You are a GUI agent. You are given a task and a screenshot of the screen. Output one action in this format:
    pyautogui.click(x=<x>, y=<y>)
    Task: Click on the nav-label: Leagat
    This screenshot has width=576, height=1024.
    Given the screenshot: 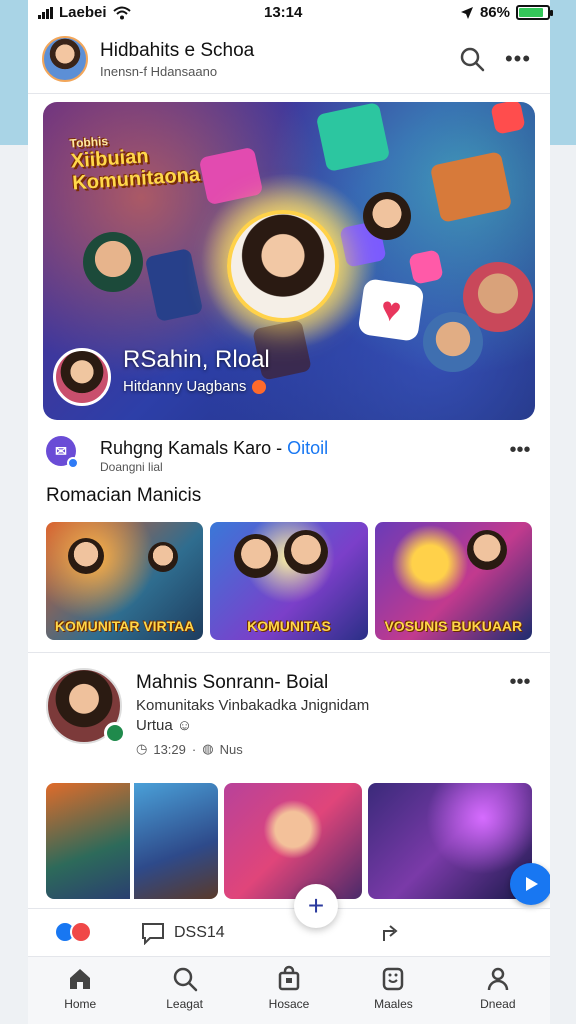 What is the action you would take?
    pyautogui.click(x=184, y=1004)
    